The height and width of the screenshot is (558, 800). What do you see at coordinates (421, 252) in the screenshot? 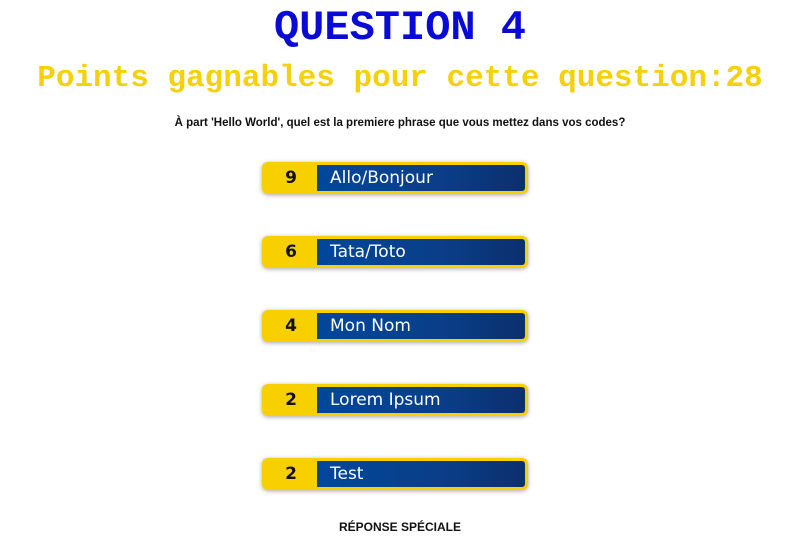
I see `answer-label: Tata/Toto` at bounding box center [421, 252].